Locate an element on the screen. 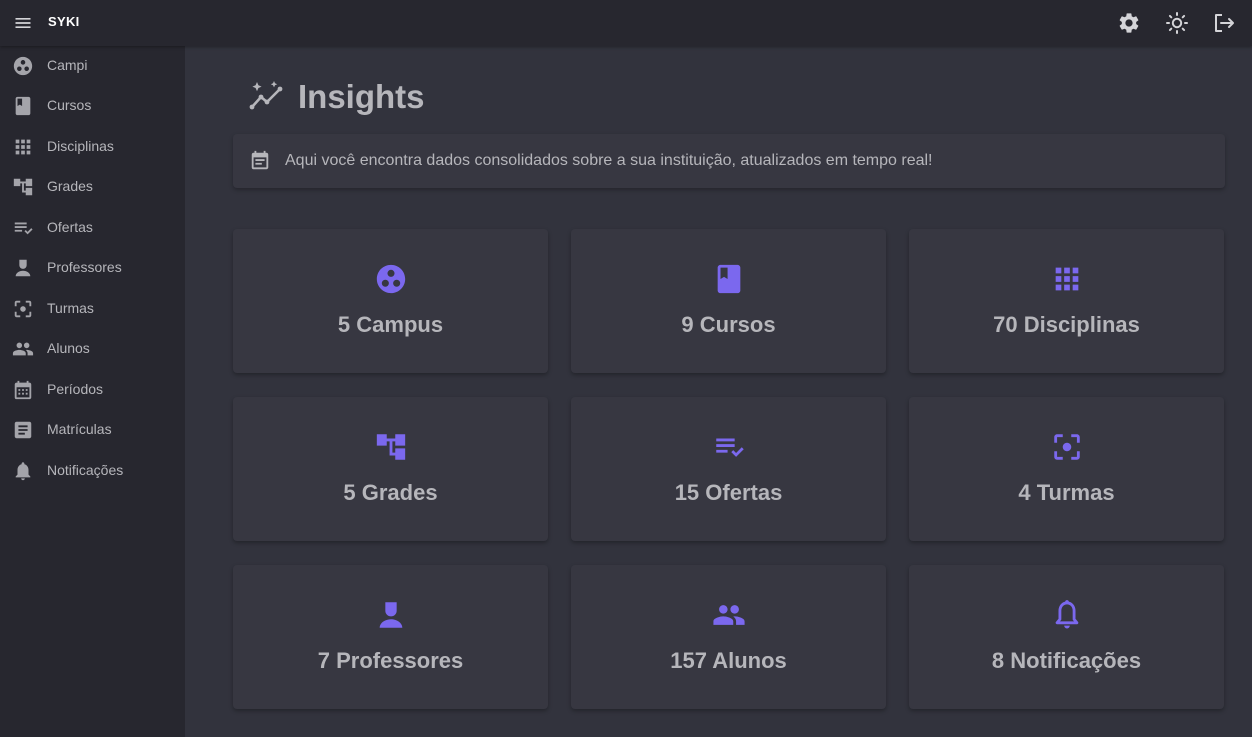 The width and height of the screenshot is (1252, 737). event-note-icon is located at coordinates (260, 160).